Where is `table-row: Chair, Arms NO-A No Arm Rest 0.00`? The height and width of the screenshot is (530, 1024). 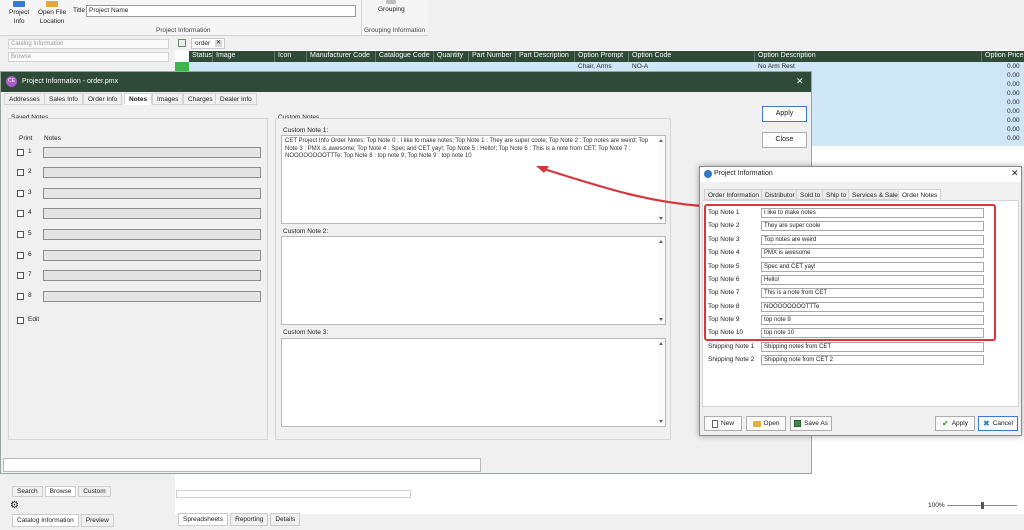
table-row: Chair, Arms NO-A No Arm Rest 0.00 is located at coordinates (606, 66).